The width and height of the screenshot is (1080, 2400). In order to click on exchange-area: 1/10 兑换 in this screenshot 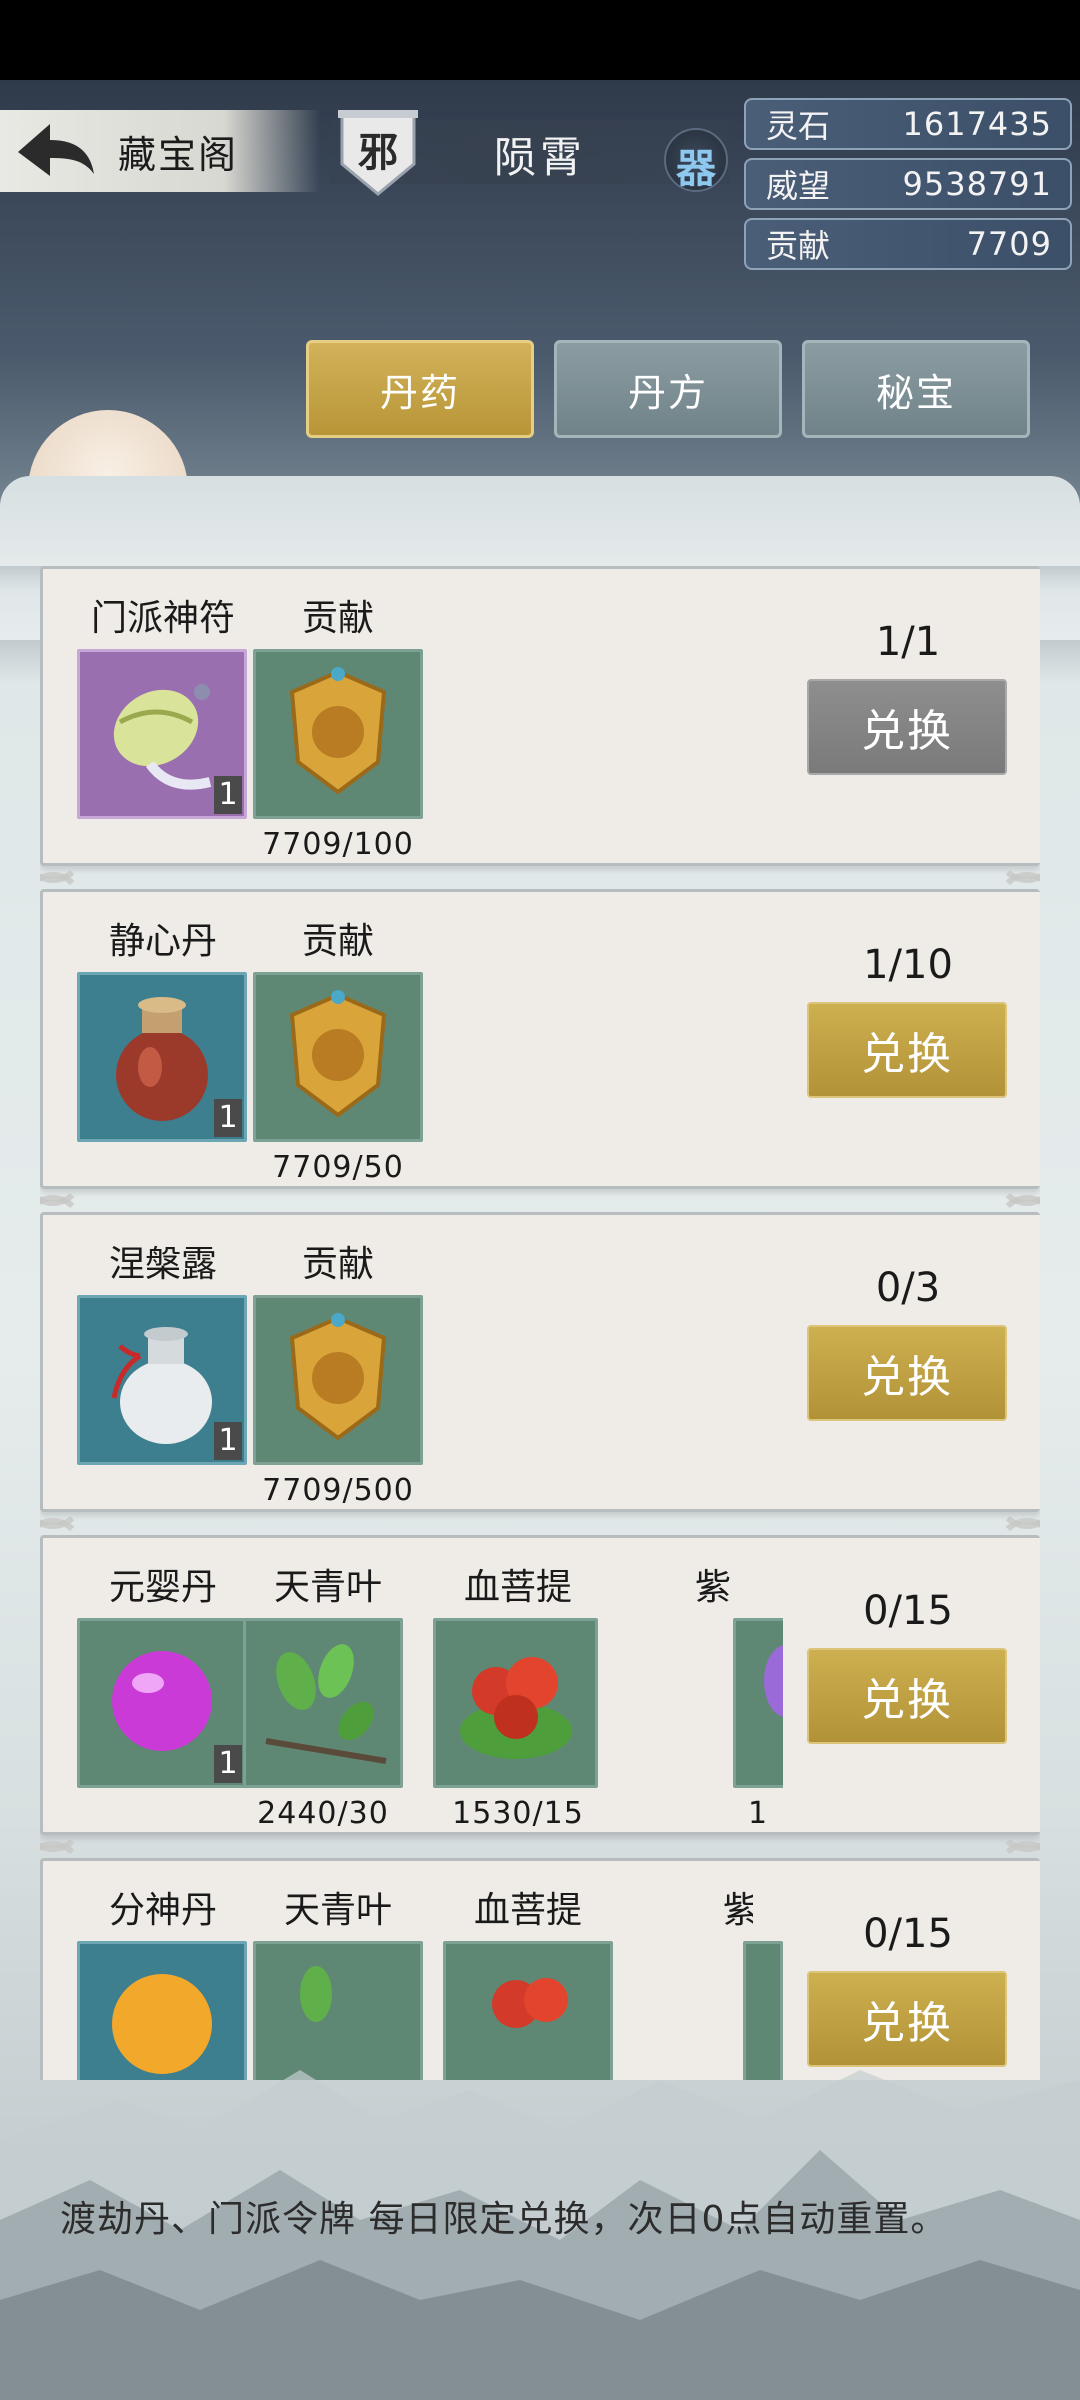, I will do `click(911, 1039)`.